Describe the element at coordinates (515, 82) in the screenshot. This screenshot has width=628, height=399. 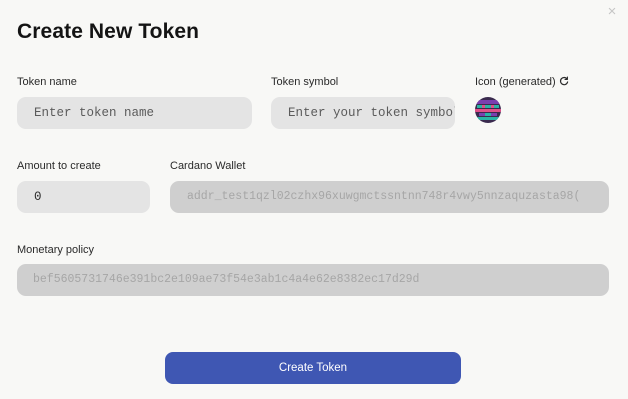
I see `icon-label-text: Icon (generated)` at that location.